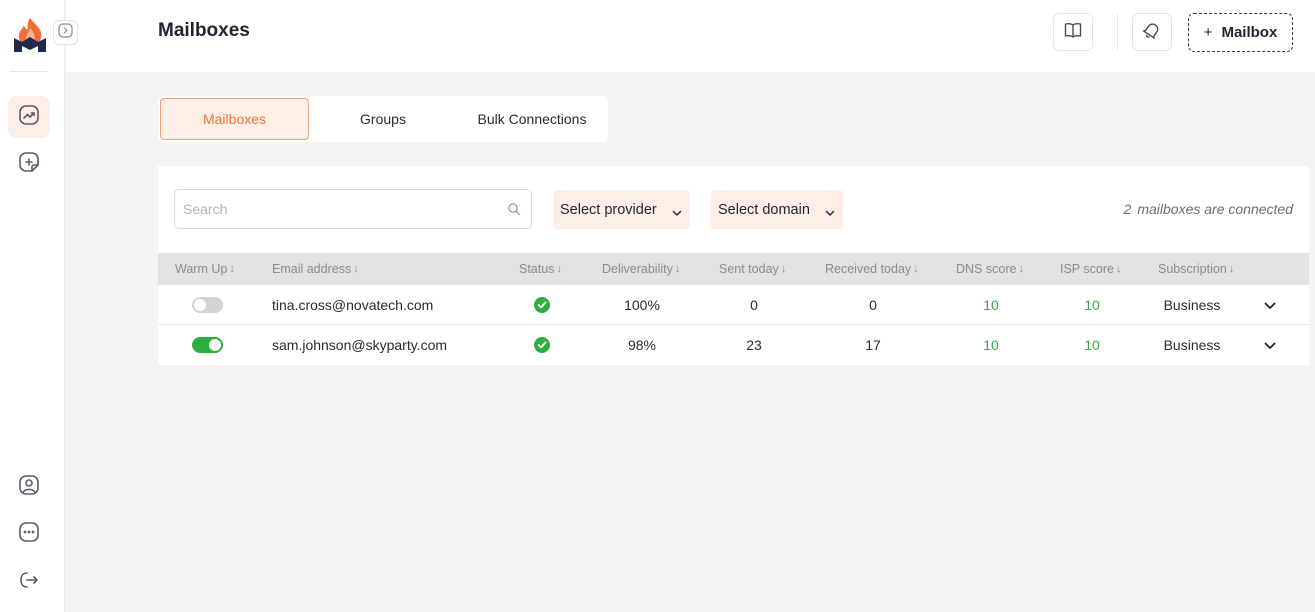 This screenshot has height=612, width=1315. What do you see at coordinates (1208, 32) in the screenshot?
I see `plus-icon: +` at bounding box center [1208, 32].